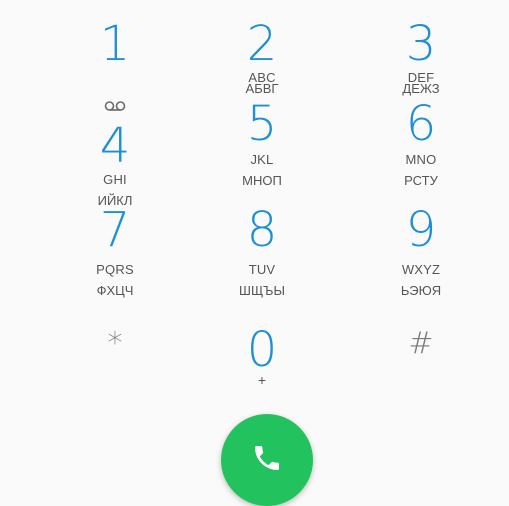 The height and width of the screenshot is (506, 509). What do you see at coordinates (262, 44) in the screenshot?
I see `key-digit: 2` at bounding box center [262, 44].